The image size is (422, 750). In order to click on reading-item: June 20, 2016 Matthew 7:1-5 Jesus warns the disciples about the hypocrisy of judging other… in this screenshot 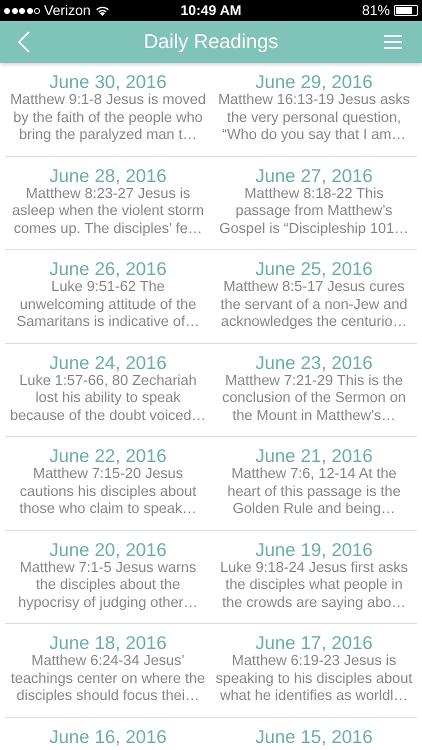, I will do `click(108, 577)`.